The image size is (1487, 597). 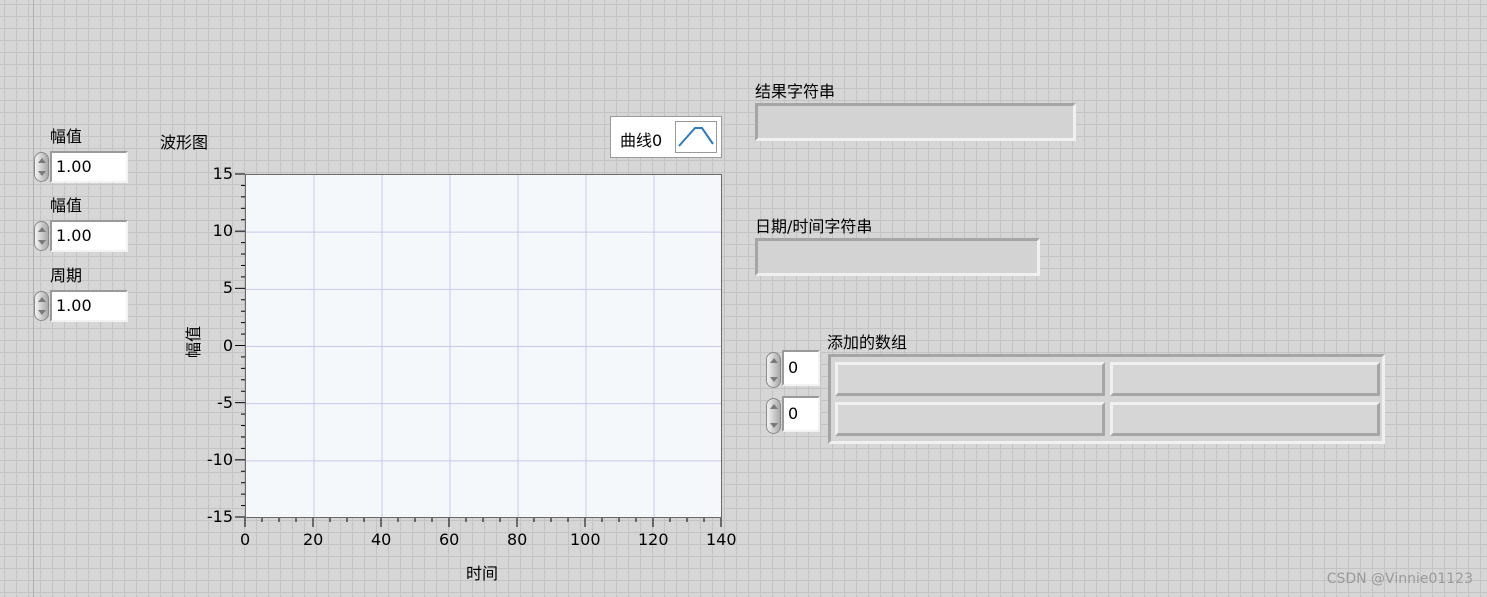 I want to click on legend-series-name: 曲线0, so click(x=641, y=140).